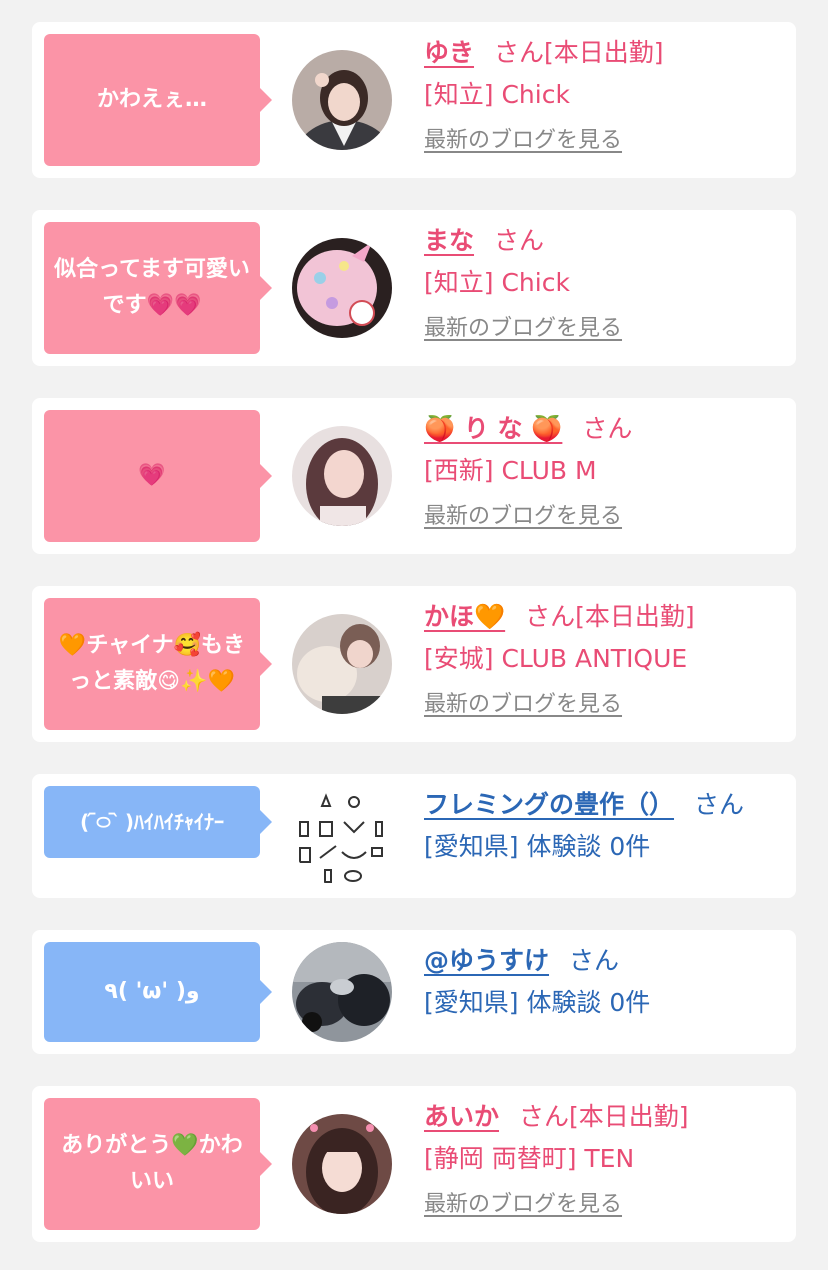 The width and height of the screenshot is (828, 1270). What do you see at coordinates (158, 288) in the screenshot?
I see `comment-bubble: 似合ってます可愛いです💗💗` at bounding box center [158, 288].